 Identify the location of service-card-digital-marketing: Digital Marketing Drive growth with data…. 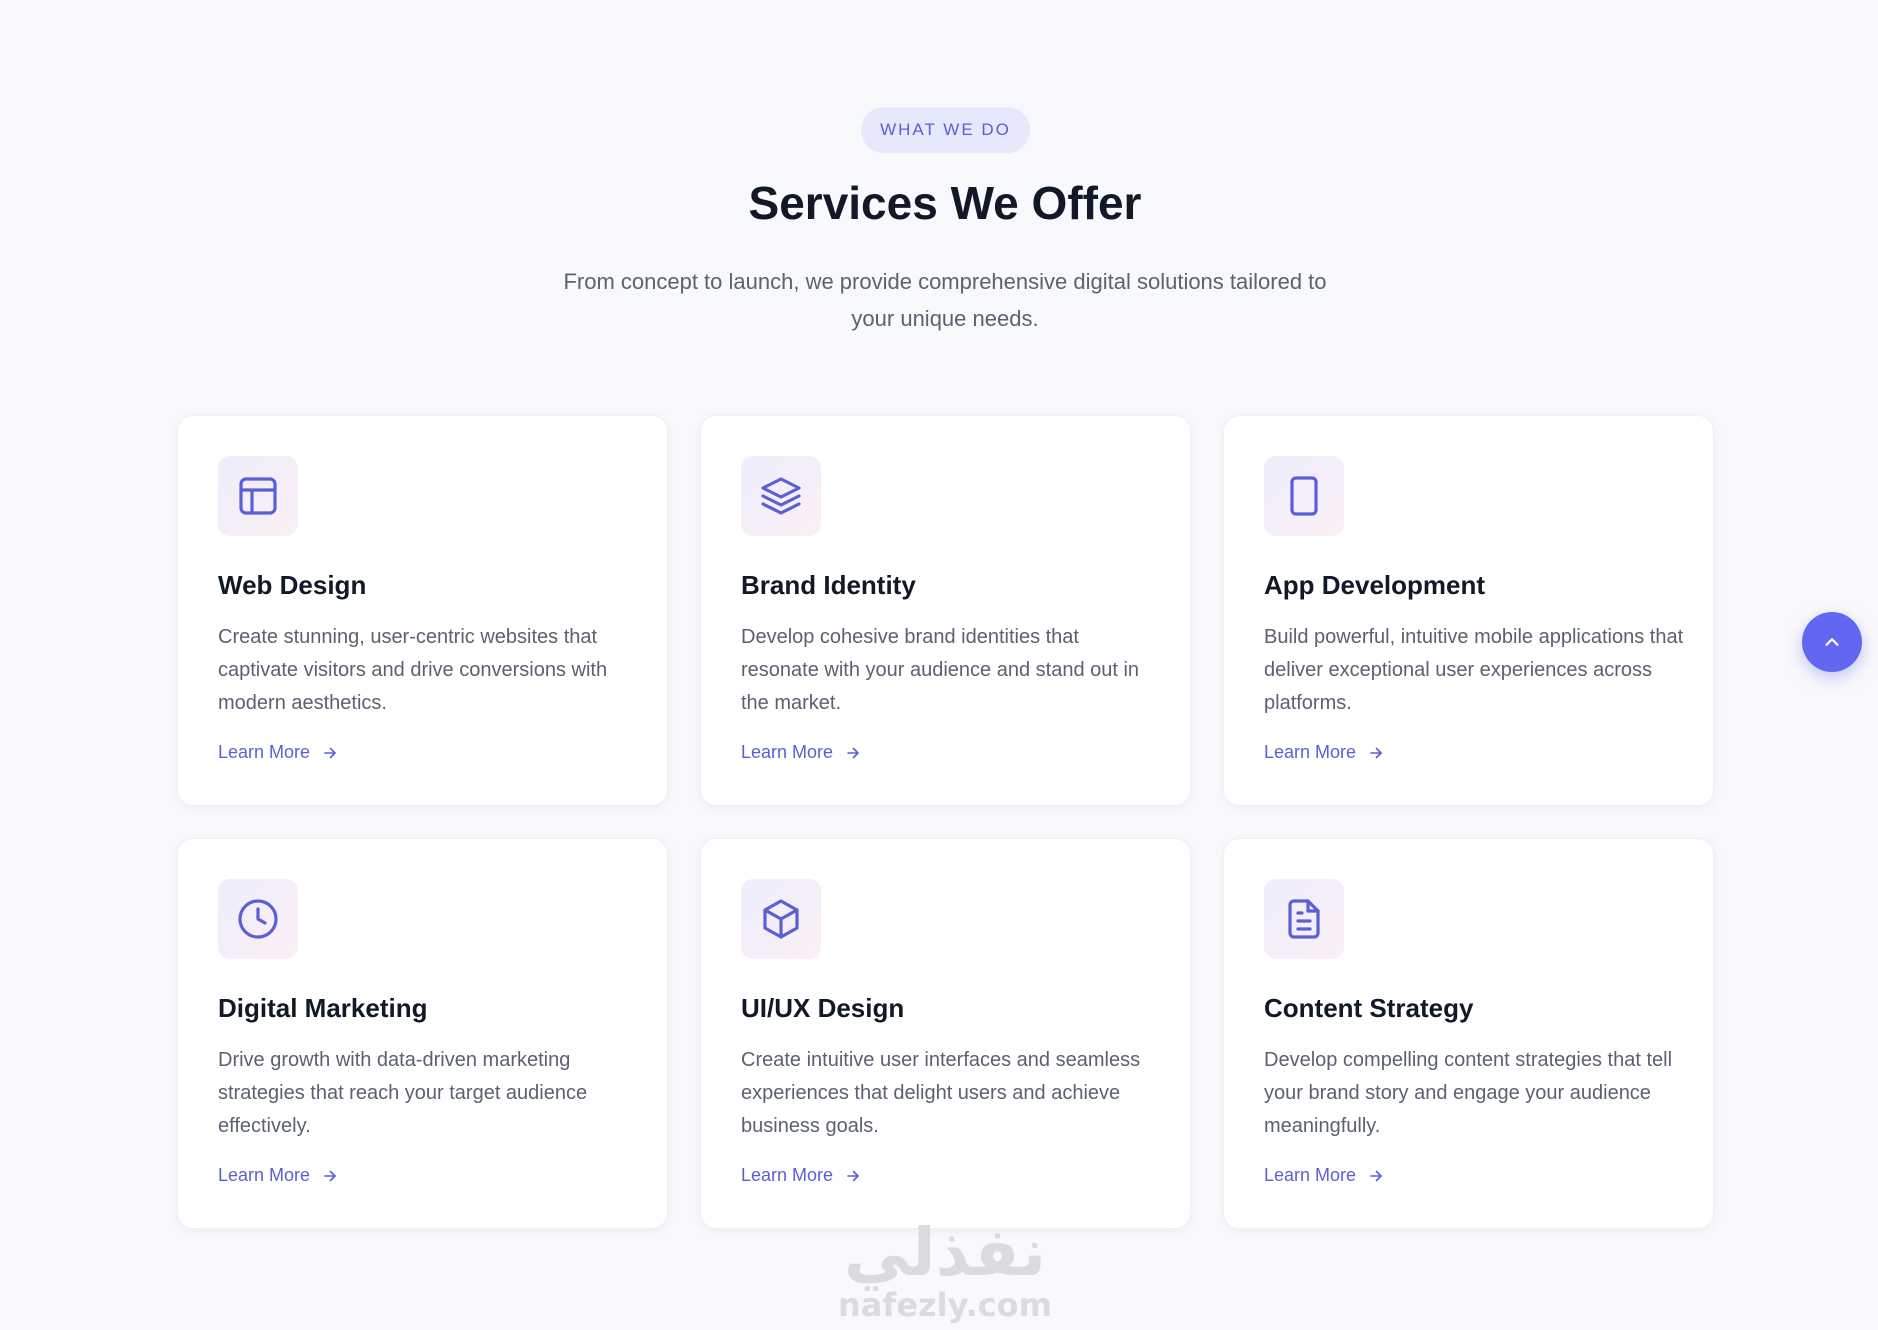
(422, 1033).